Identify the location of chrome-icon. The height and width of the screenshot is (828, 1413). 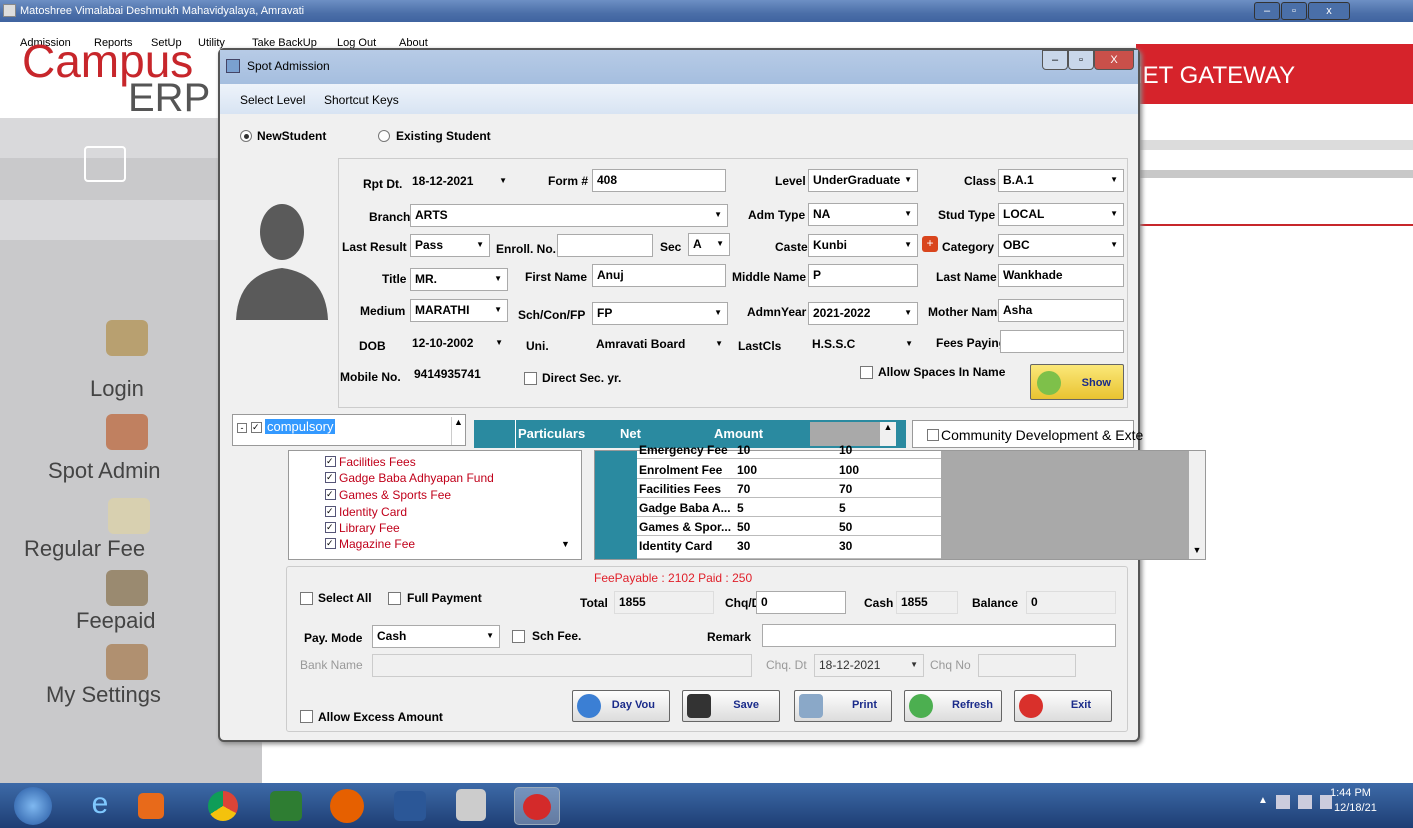
(223, 806).